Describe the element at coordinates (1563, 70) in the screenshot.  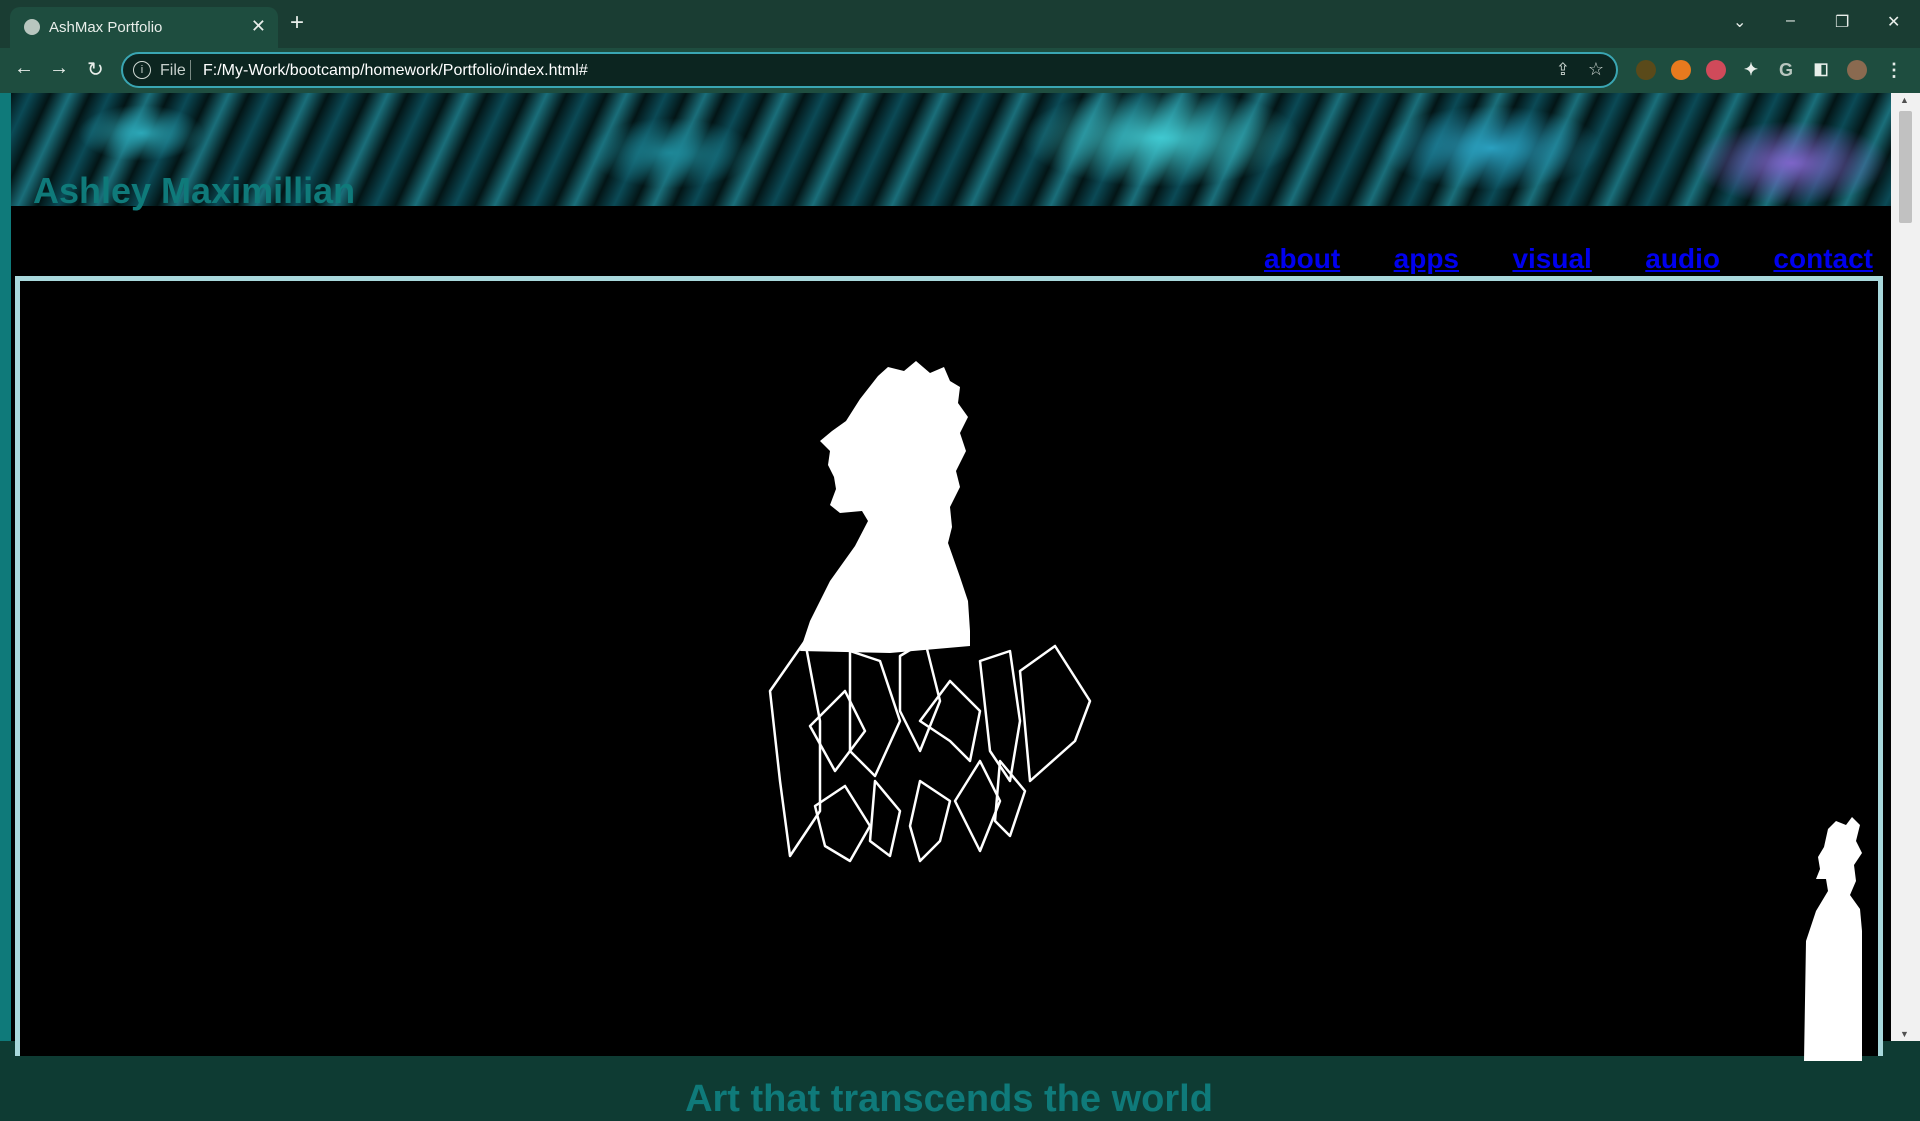
I see `share-icon: ⇪` at that location.